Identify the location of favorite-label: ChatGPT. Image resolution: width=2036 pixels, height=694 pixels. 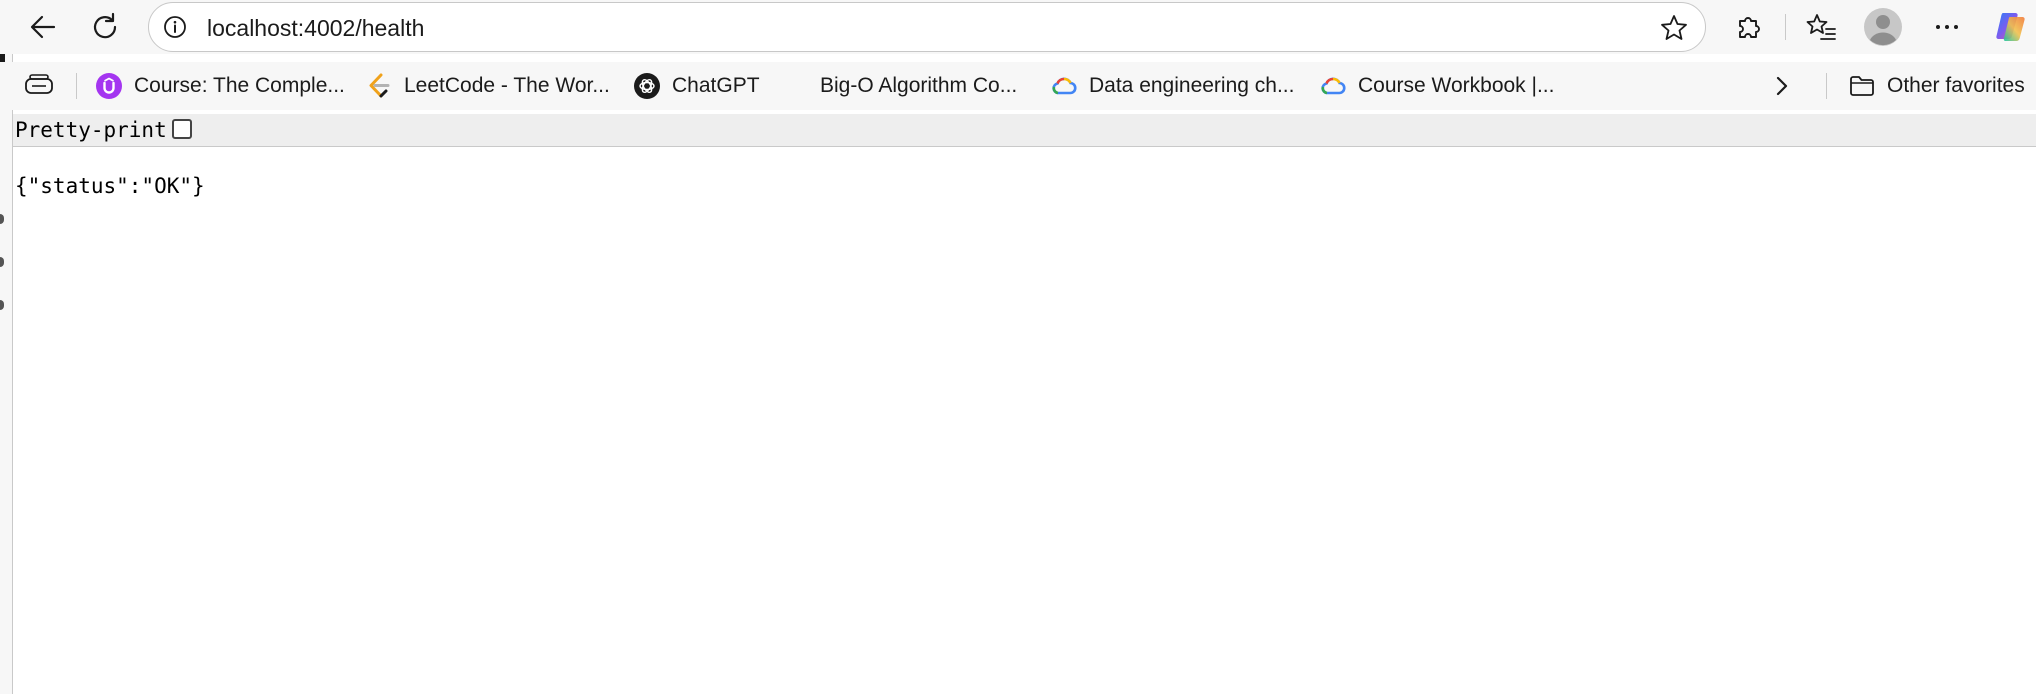
(716, 85).